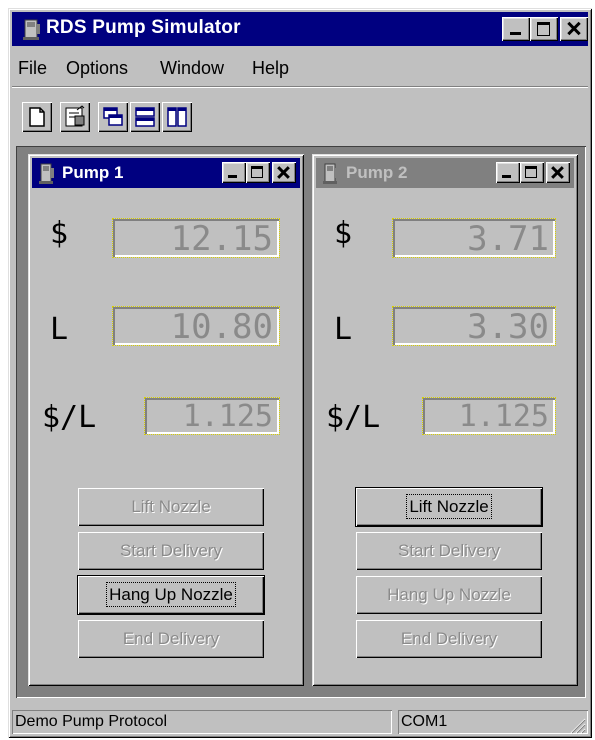 Image resolution: width=595 pixels, height=740 pixels. Describe the element at coordinates (196, 326) in the screenshot. I see `volume-display: 10.80` at that location.